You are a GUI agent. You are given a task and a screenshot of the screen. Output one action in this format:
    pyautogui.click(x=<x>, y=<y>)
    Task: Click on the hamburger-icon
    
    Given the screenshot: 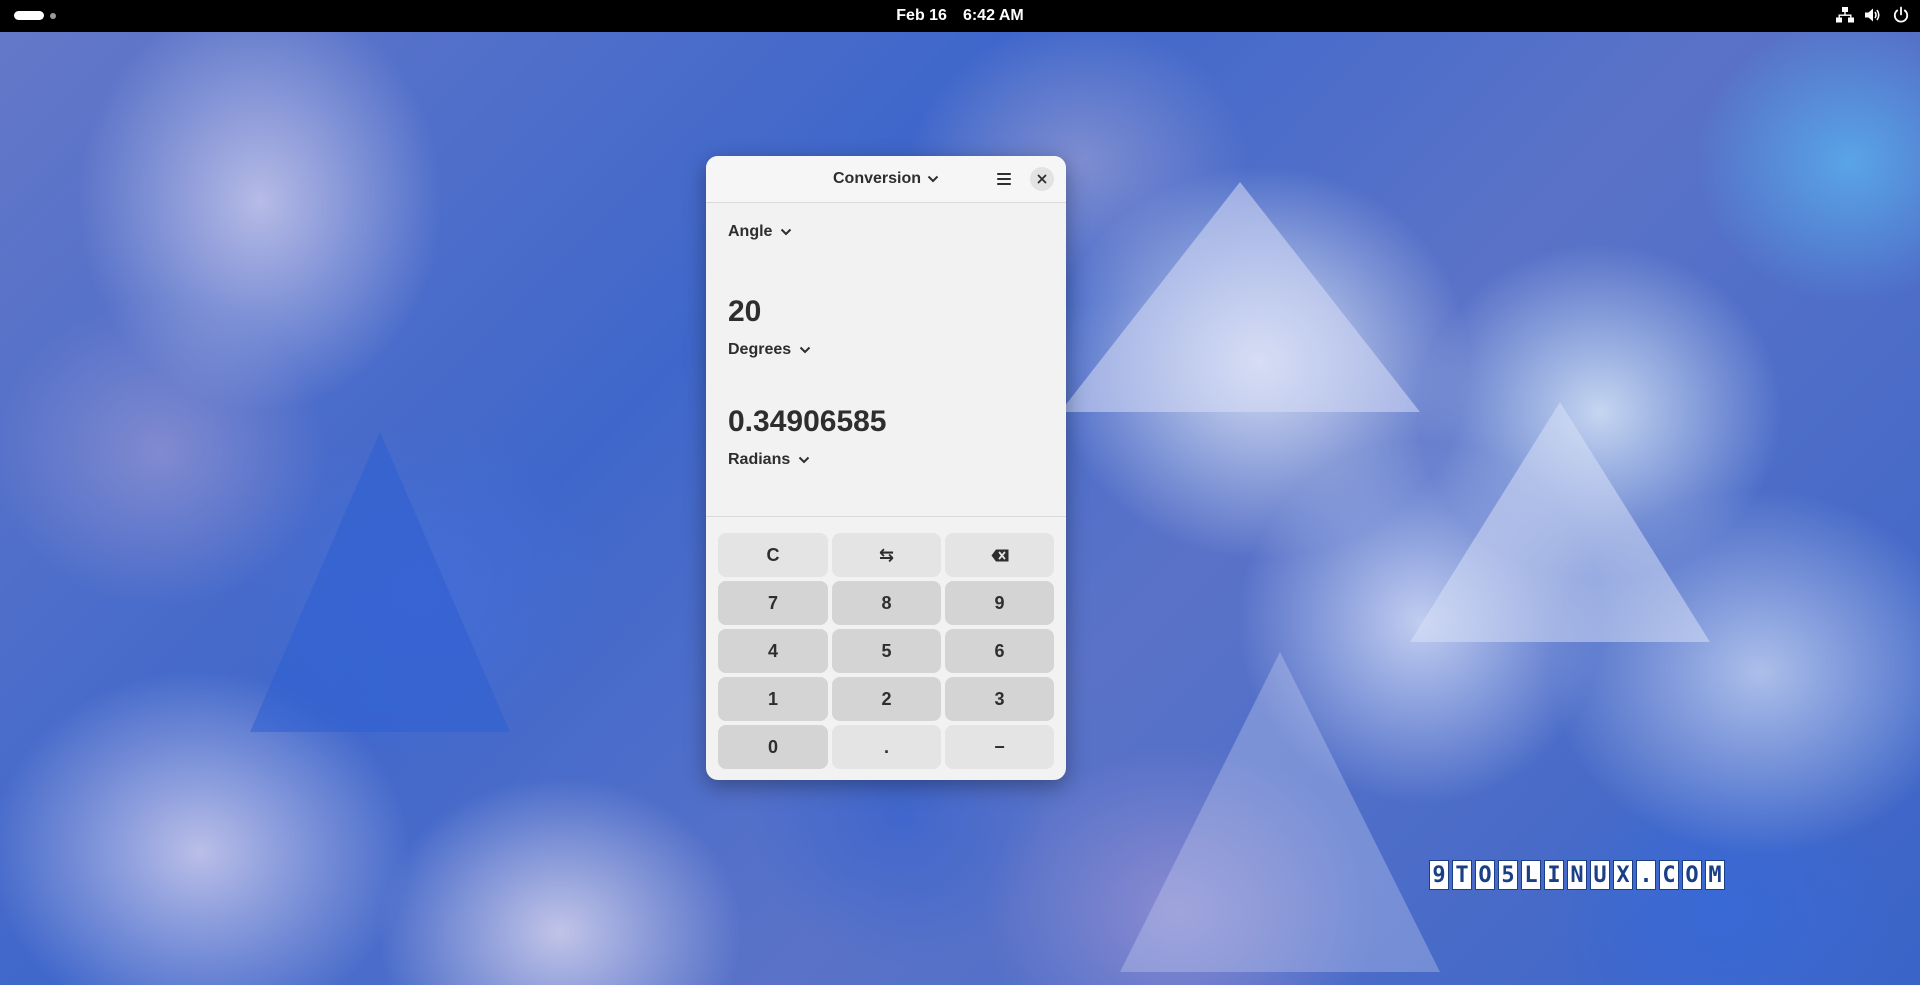 What is the action you would take?
    pyautogui.click(x=1004, y=179)
    